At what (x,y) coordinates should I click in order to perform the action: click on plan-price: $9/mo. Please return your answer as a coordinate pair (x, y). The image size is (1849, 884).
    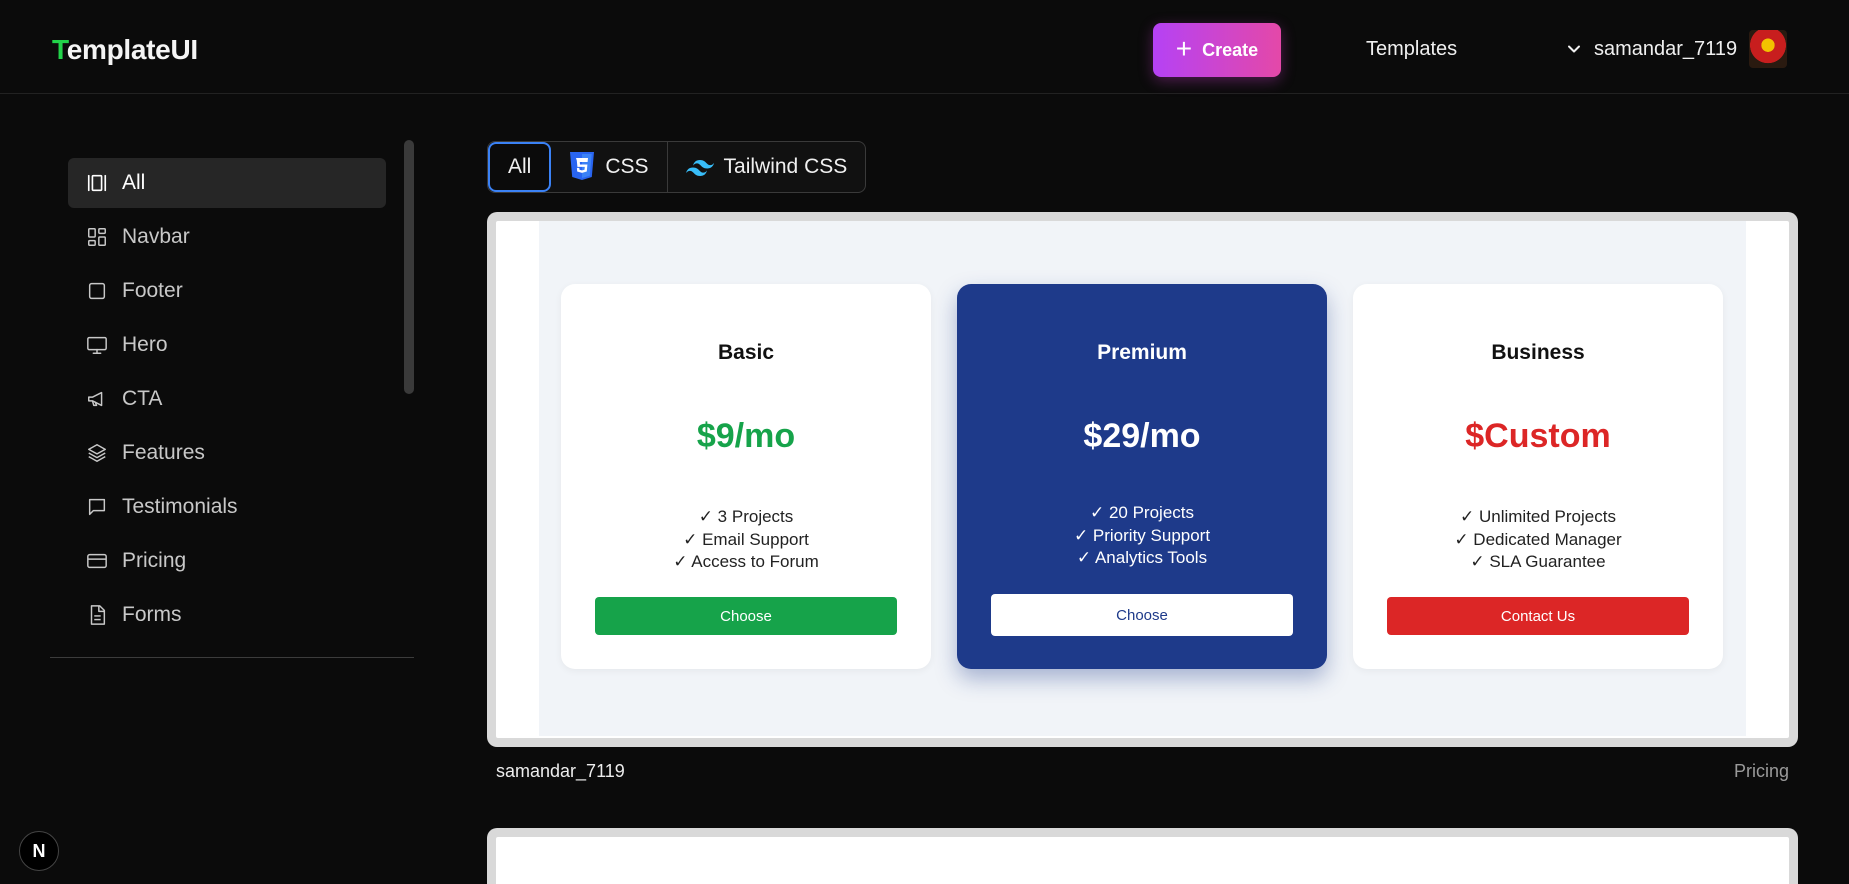
    Looking at the image, I should click on (746, 436).